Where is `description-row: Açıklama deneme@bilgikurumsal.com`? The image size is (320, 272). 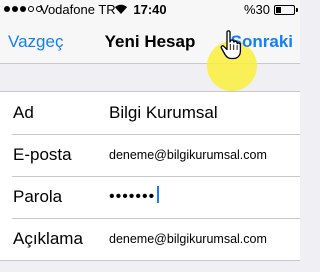 description-row: Açıklama deneme@bilgikurumsal.com is located at coordinates (150, 239).